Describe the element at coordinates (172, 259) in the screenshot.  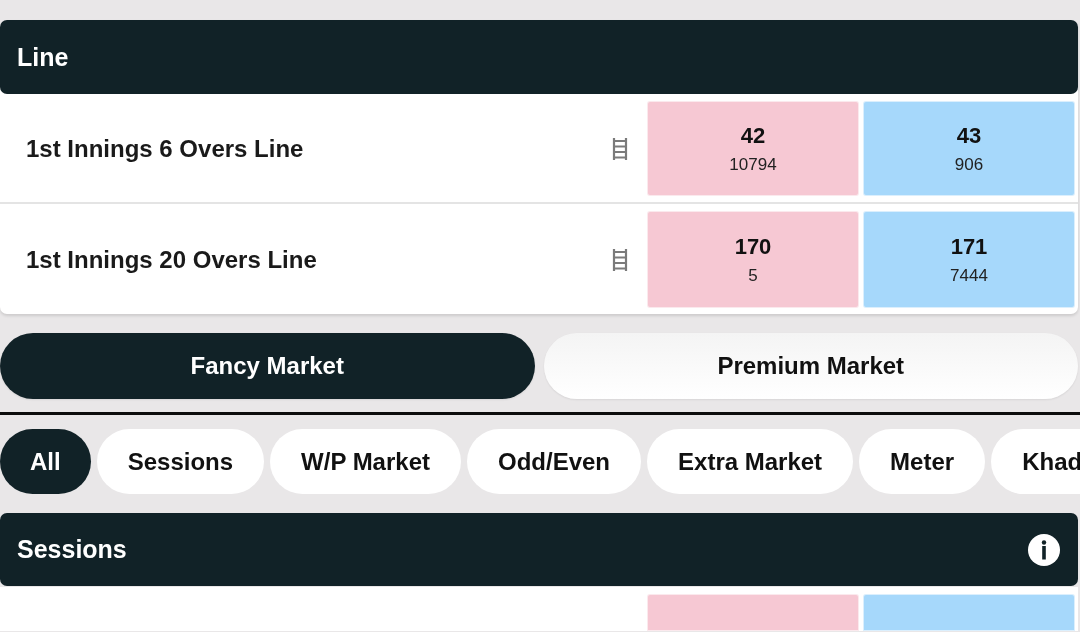
I see `market-name: 1st Innings 20 Overs Line` at that location.